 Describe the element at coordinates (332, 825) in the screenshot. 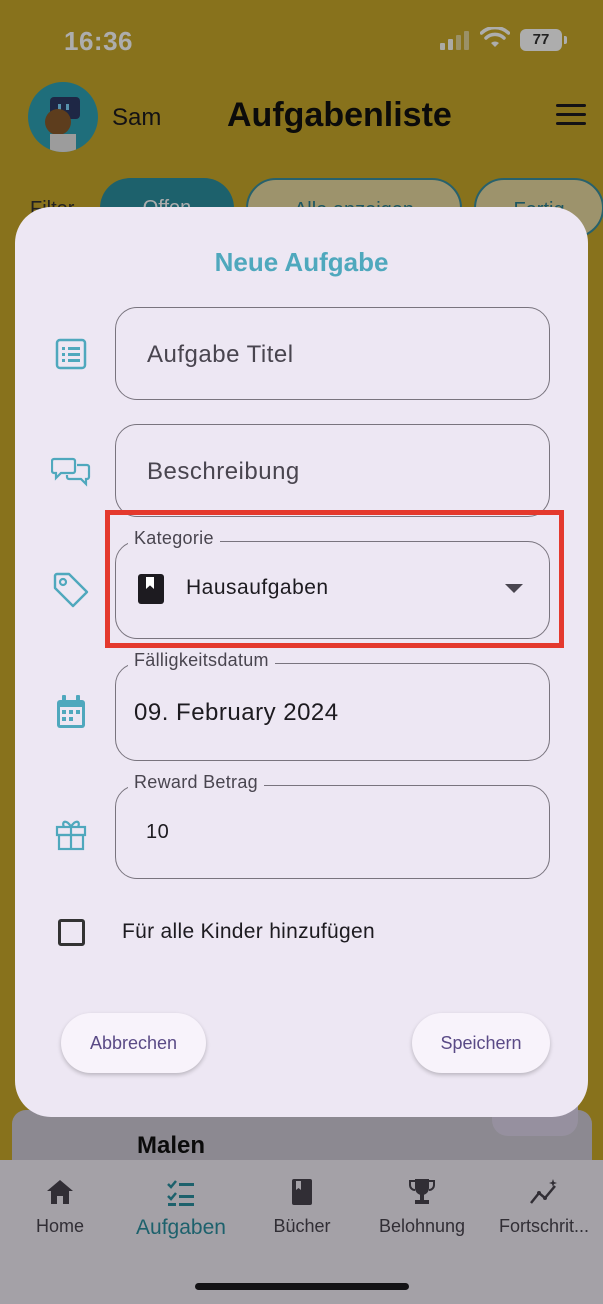

I see `reward-amount-input: Reward Betrag 10` at that location.